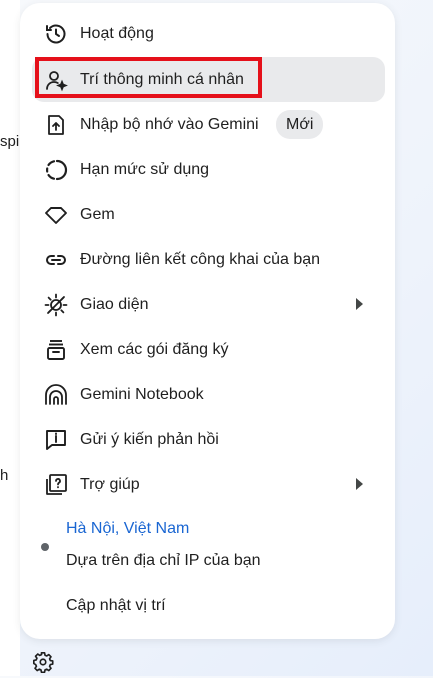 This screenshot has width=433, height=678. Describe the element at coordinates (207, 484) in the screenshot. I see `menu-item-help: Trợ giúp` at that location.